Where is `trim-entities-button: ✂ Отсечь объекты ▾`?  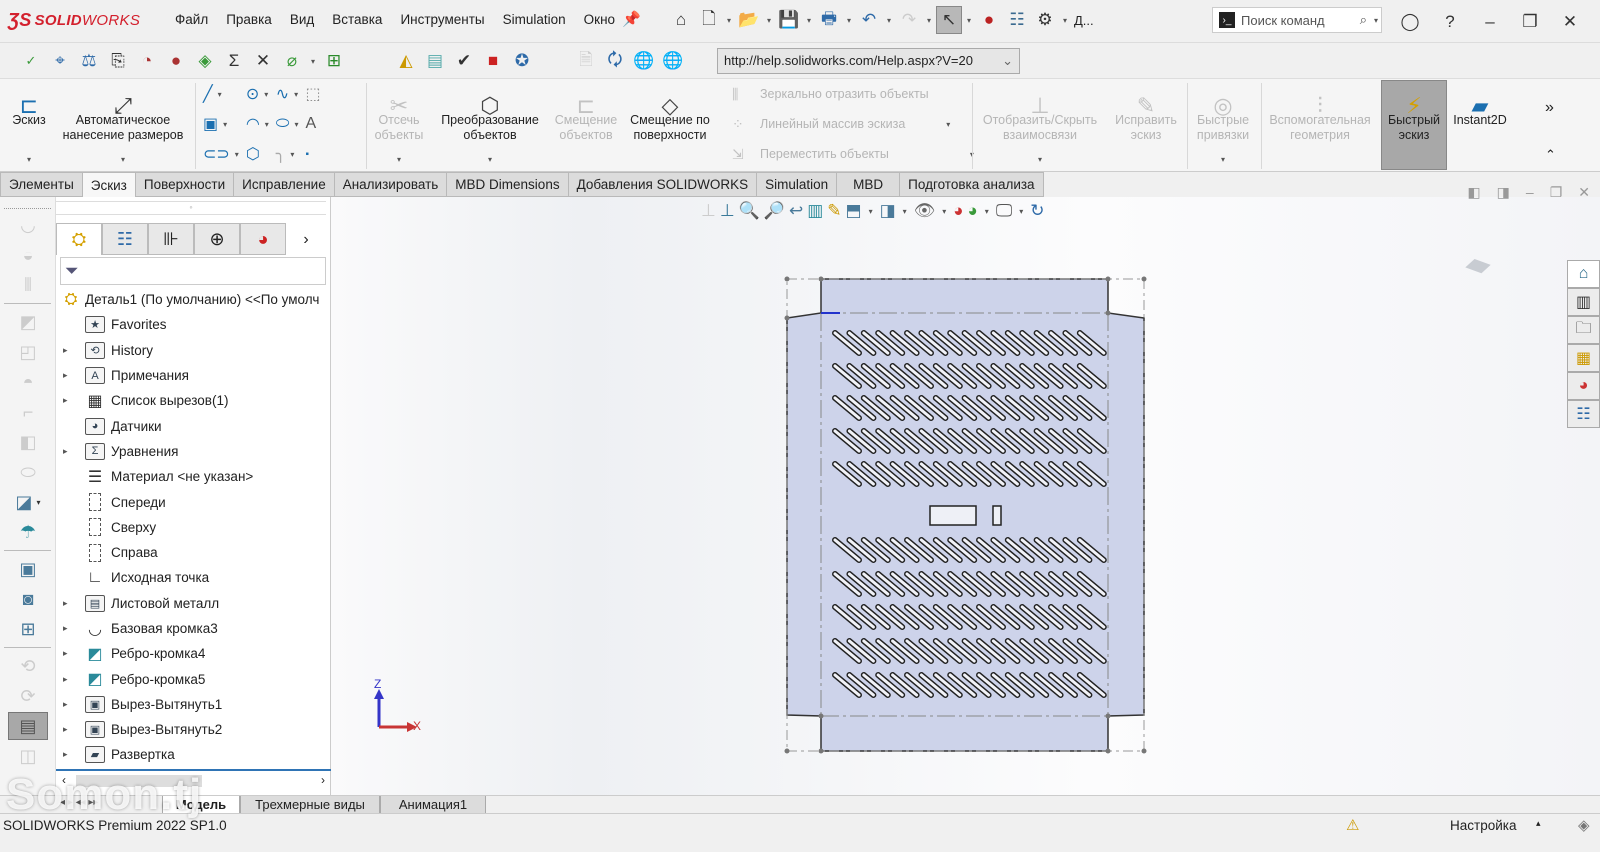
trim-entities-button: ✂ Отсечь объекты ▾ is located at coordinates (399, 126).